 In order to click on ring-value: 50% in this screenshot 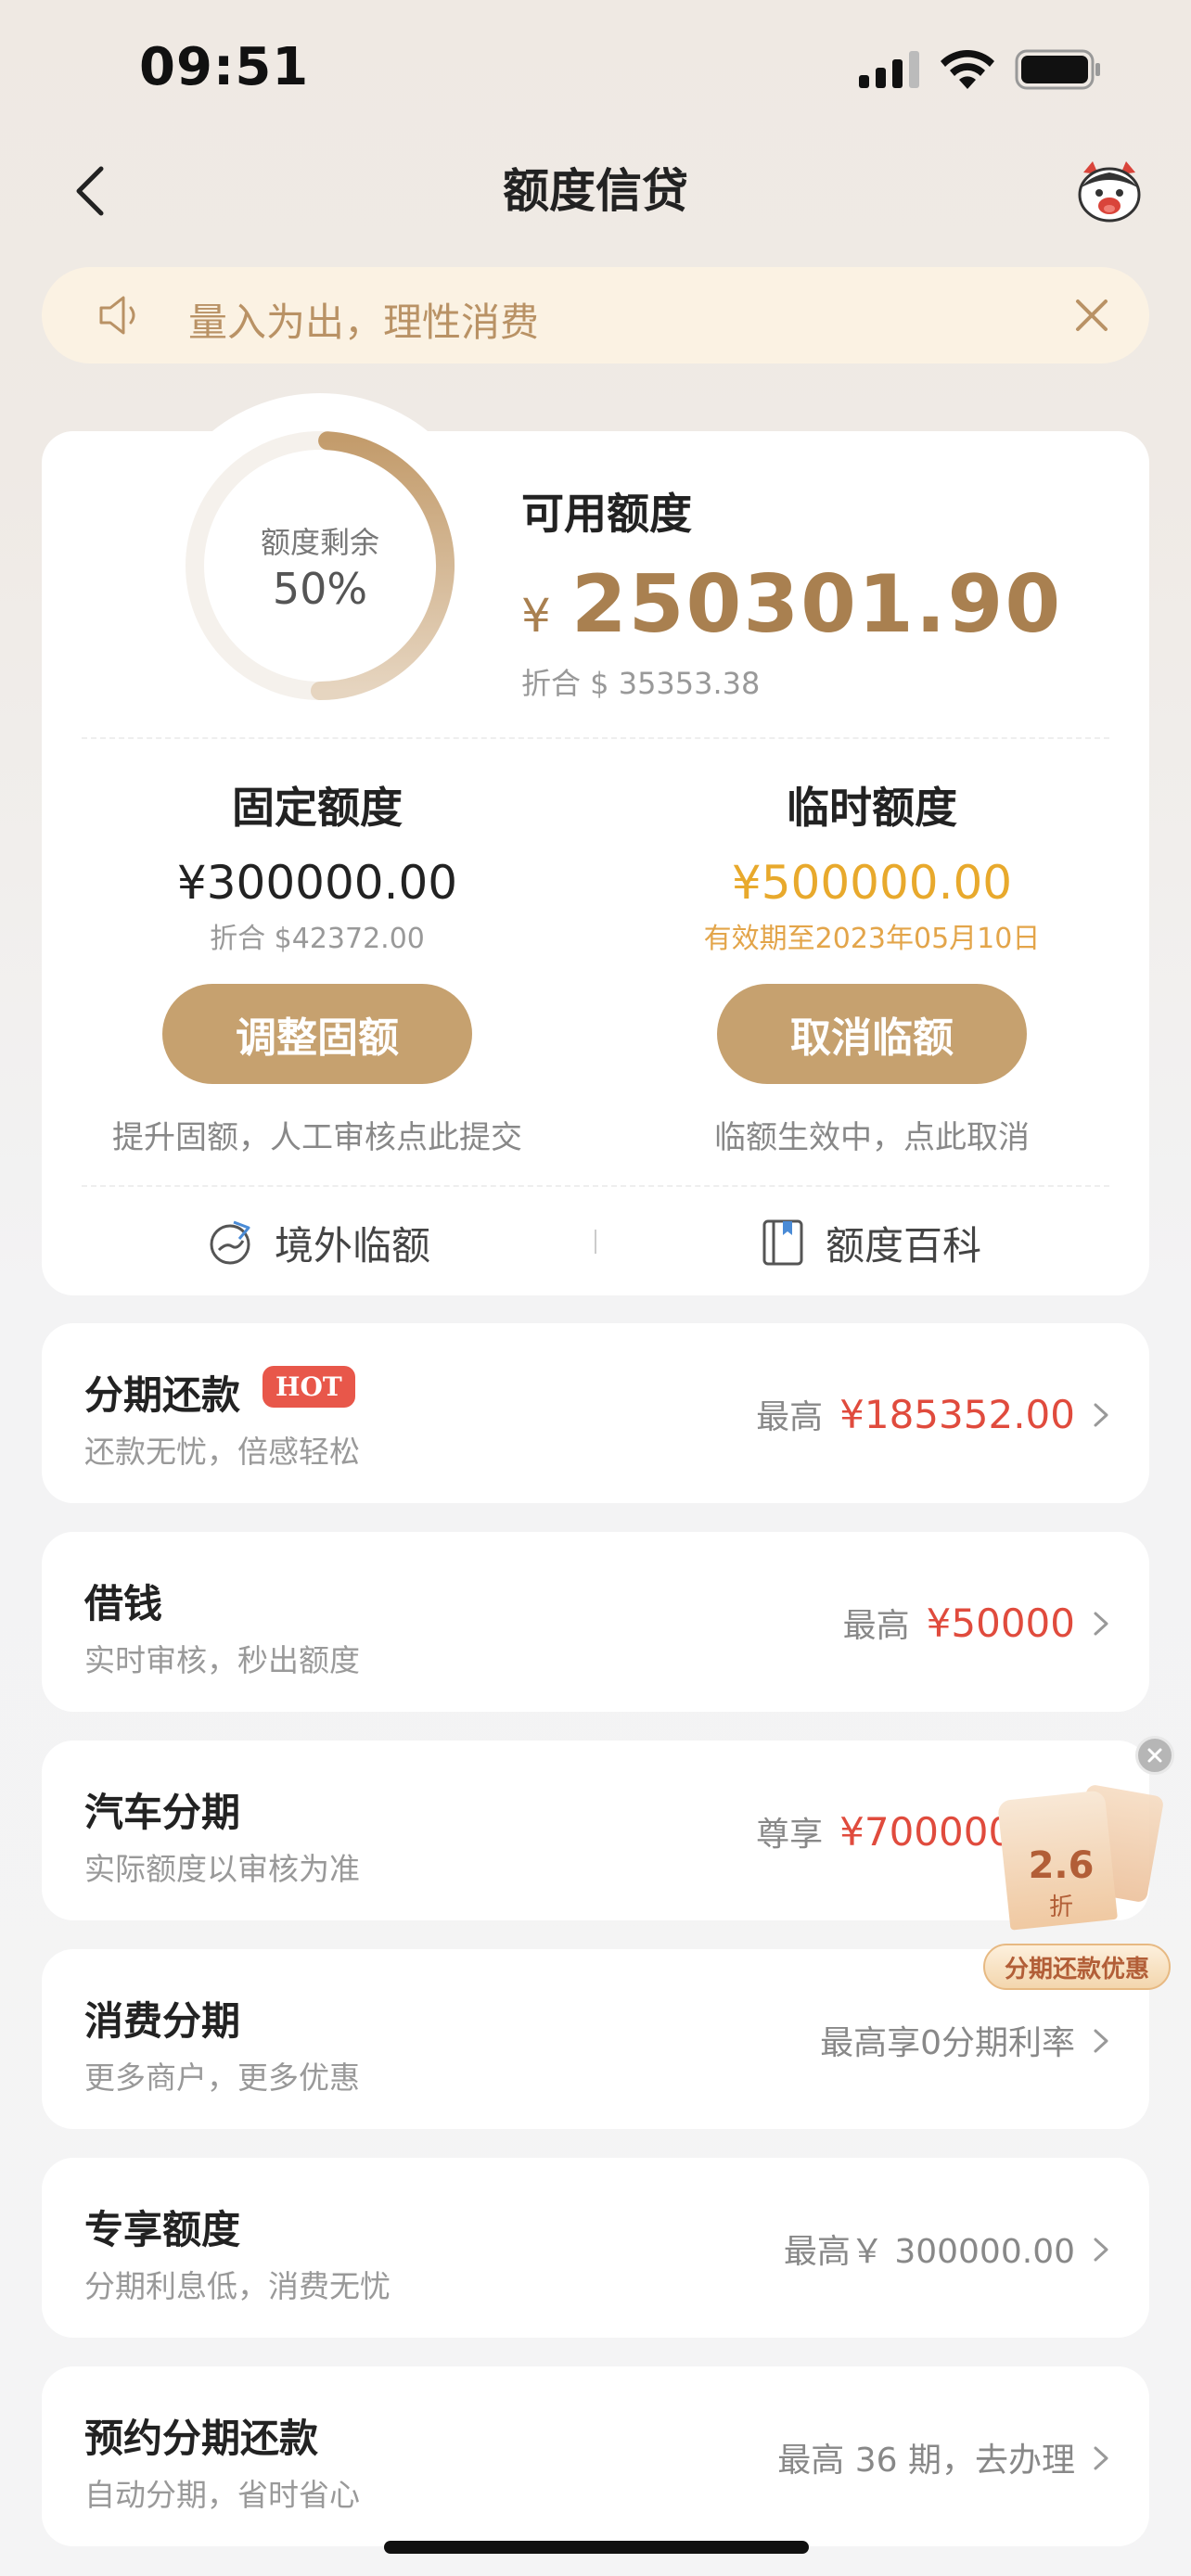, I will do `click(320, 589)`.